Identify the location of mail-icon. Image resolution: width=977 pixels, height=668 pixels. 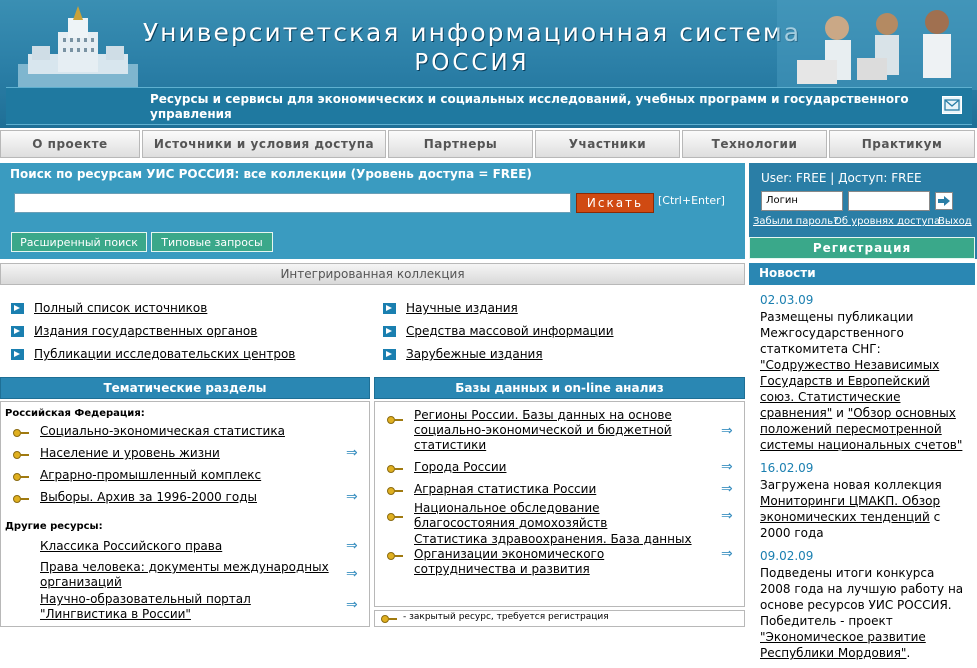
(952, 105).